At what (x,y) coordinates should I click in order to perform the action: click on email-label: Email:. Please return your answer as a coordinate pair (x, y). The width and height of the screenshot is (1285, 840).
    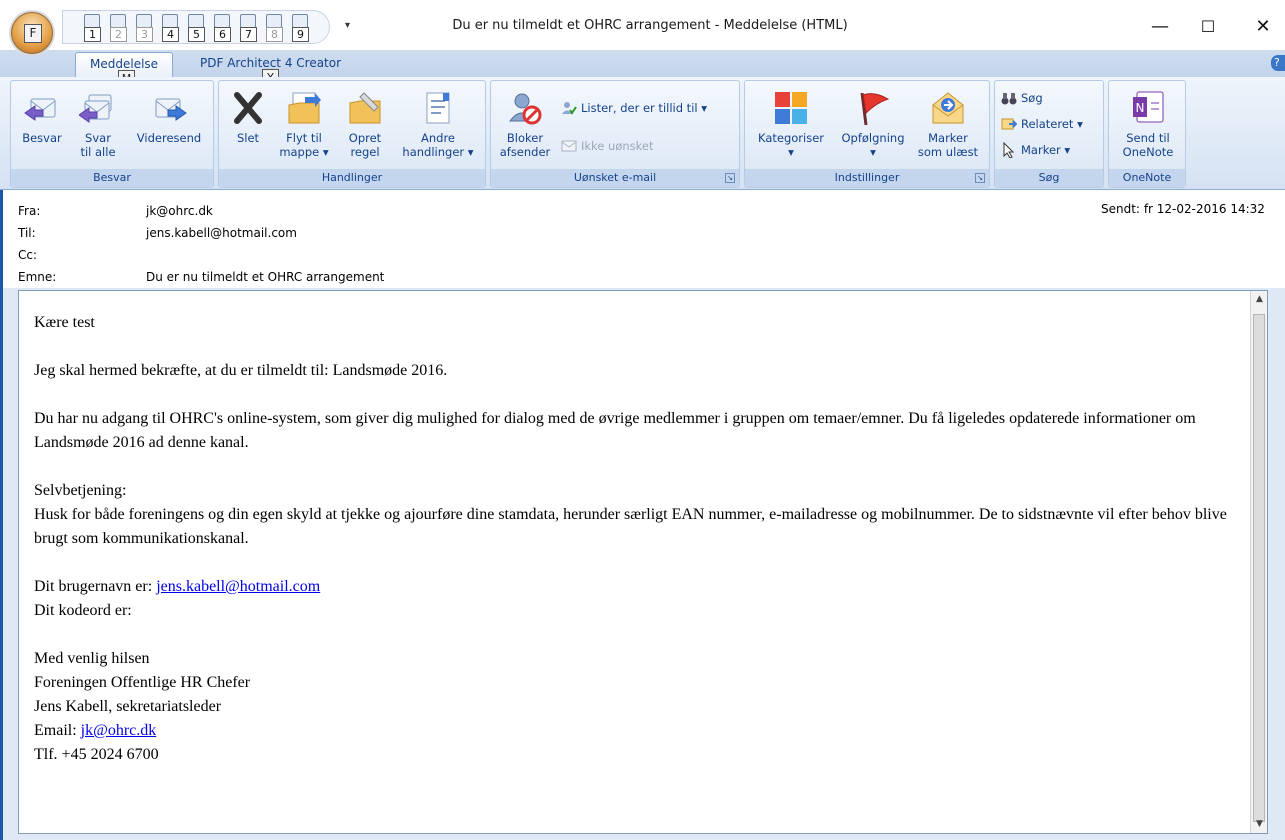
    Looking at the image, I should click on (57, 730).